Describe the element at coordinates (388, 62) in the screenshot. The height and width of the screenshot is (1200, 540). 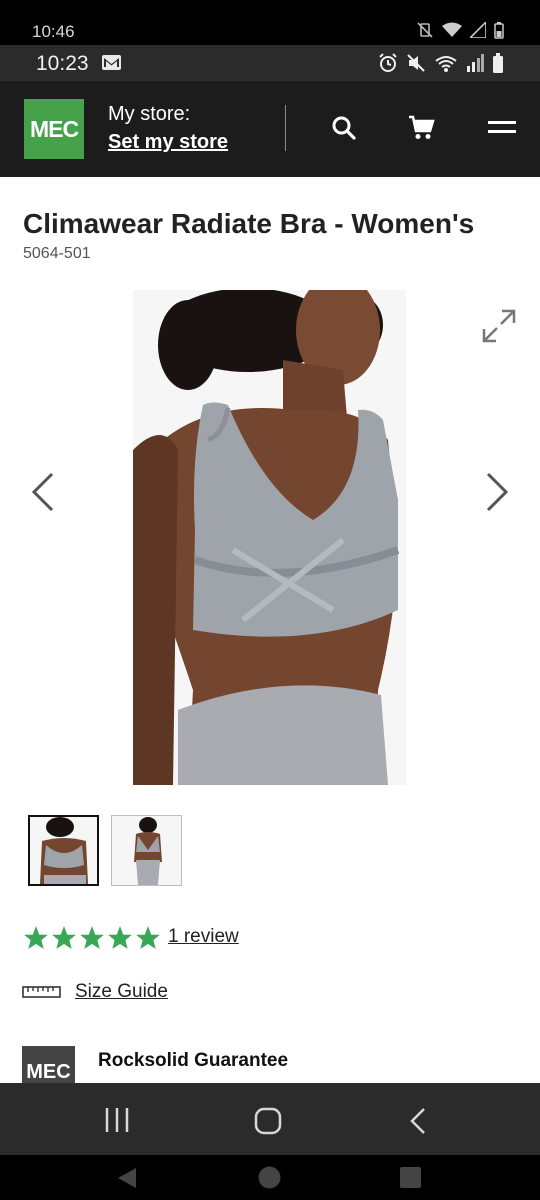
I see `alarm-icon` at that location.